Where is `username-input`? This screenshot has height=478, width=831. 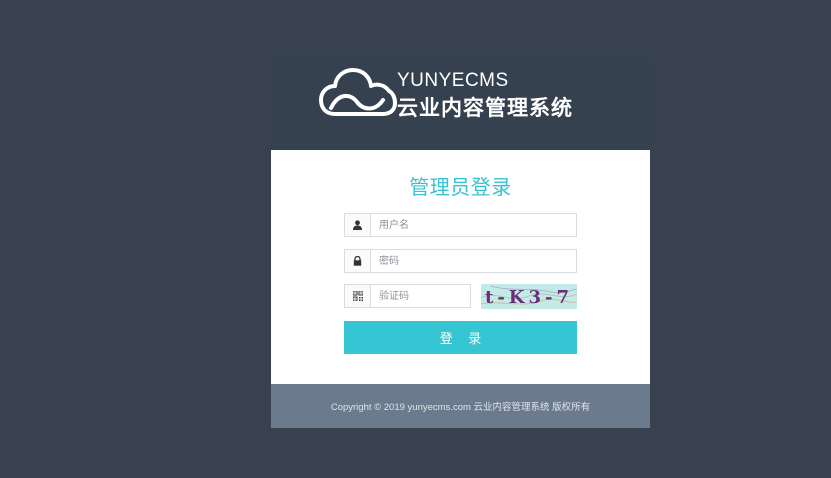
username-input is located at coordinates (473, 225).